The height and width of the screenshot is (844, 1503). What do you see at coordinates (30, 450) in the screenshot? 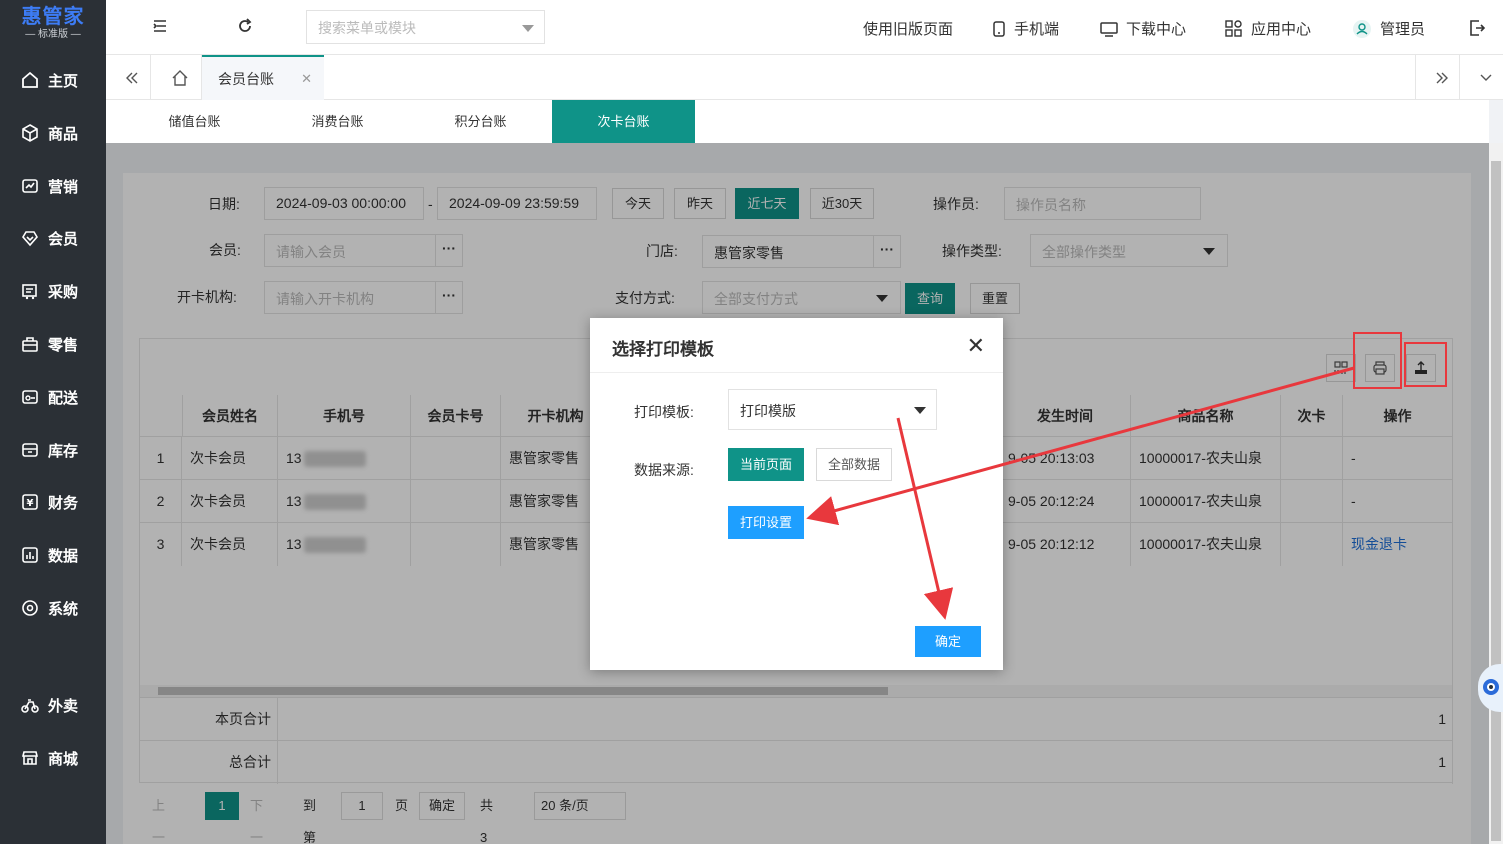
I see `storage-icon` at bounding box center [30, 450].